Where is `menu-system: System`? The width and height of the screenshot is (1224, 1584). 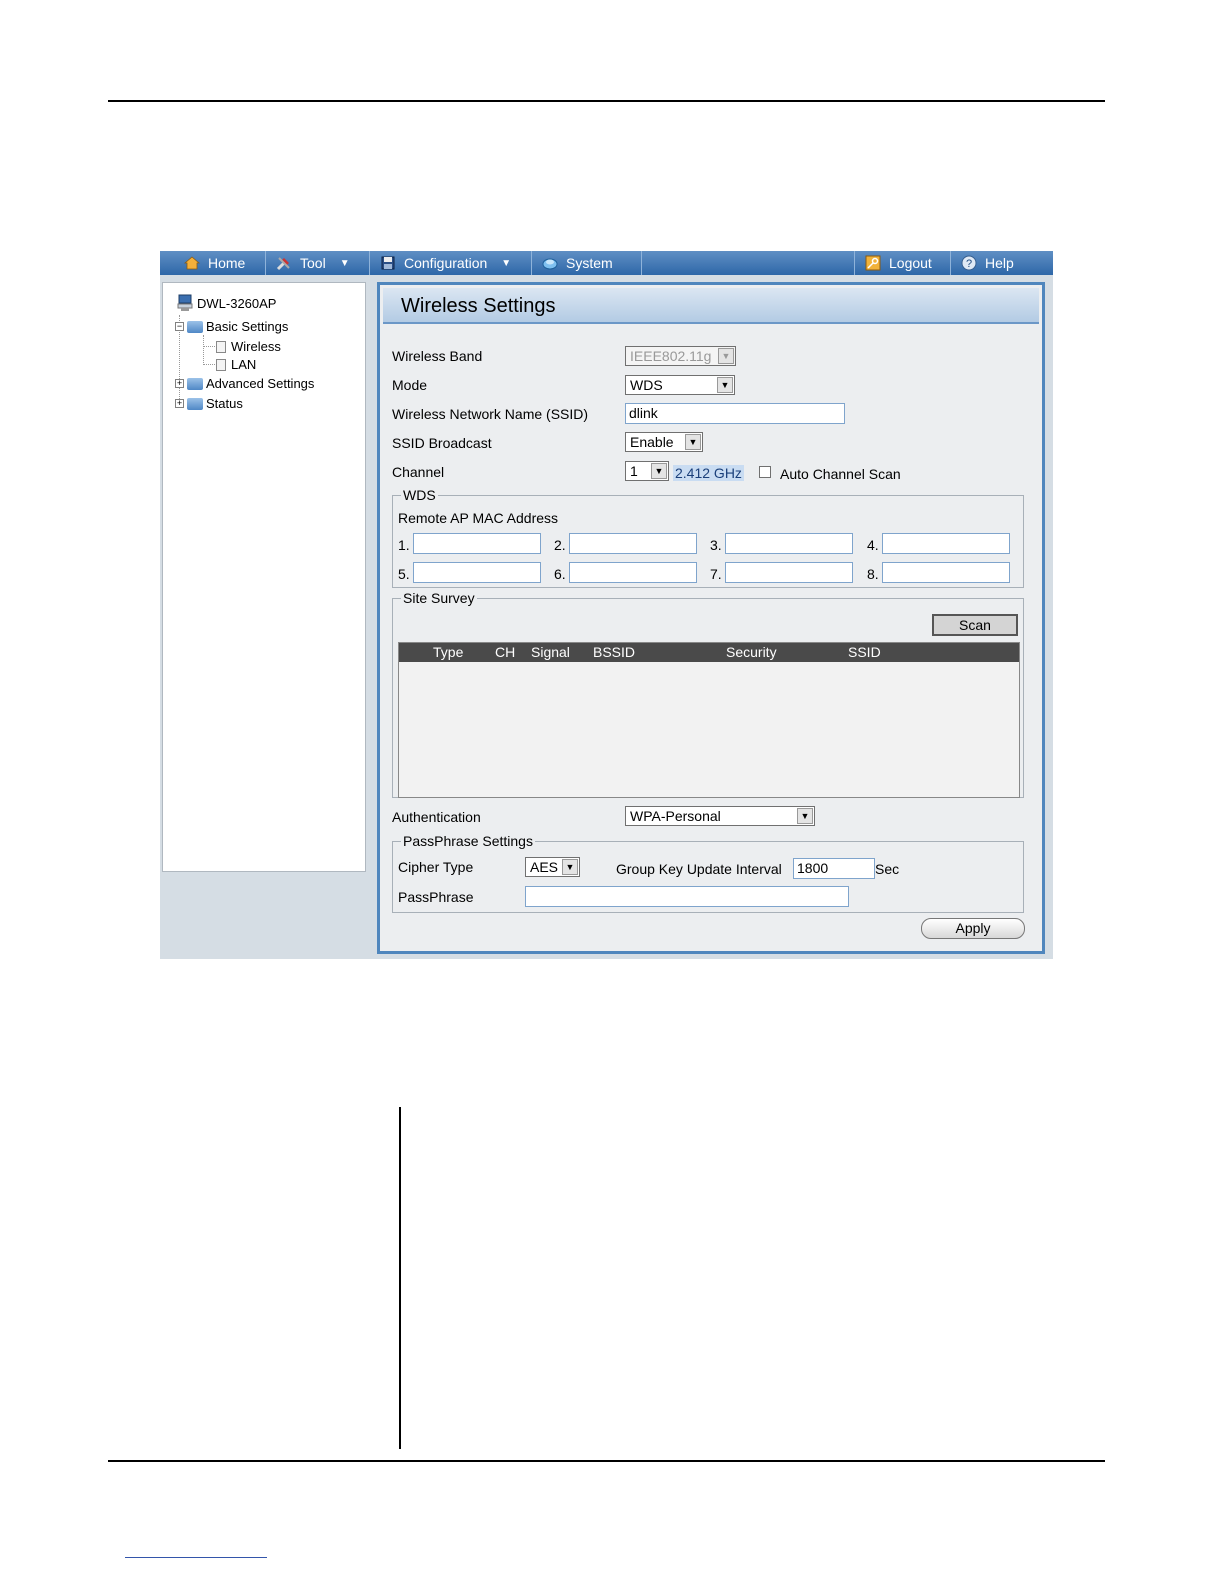
menu-system: System is located at coordinates (587, 263).